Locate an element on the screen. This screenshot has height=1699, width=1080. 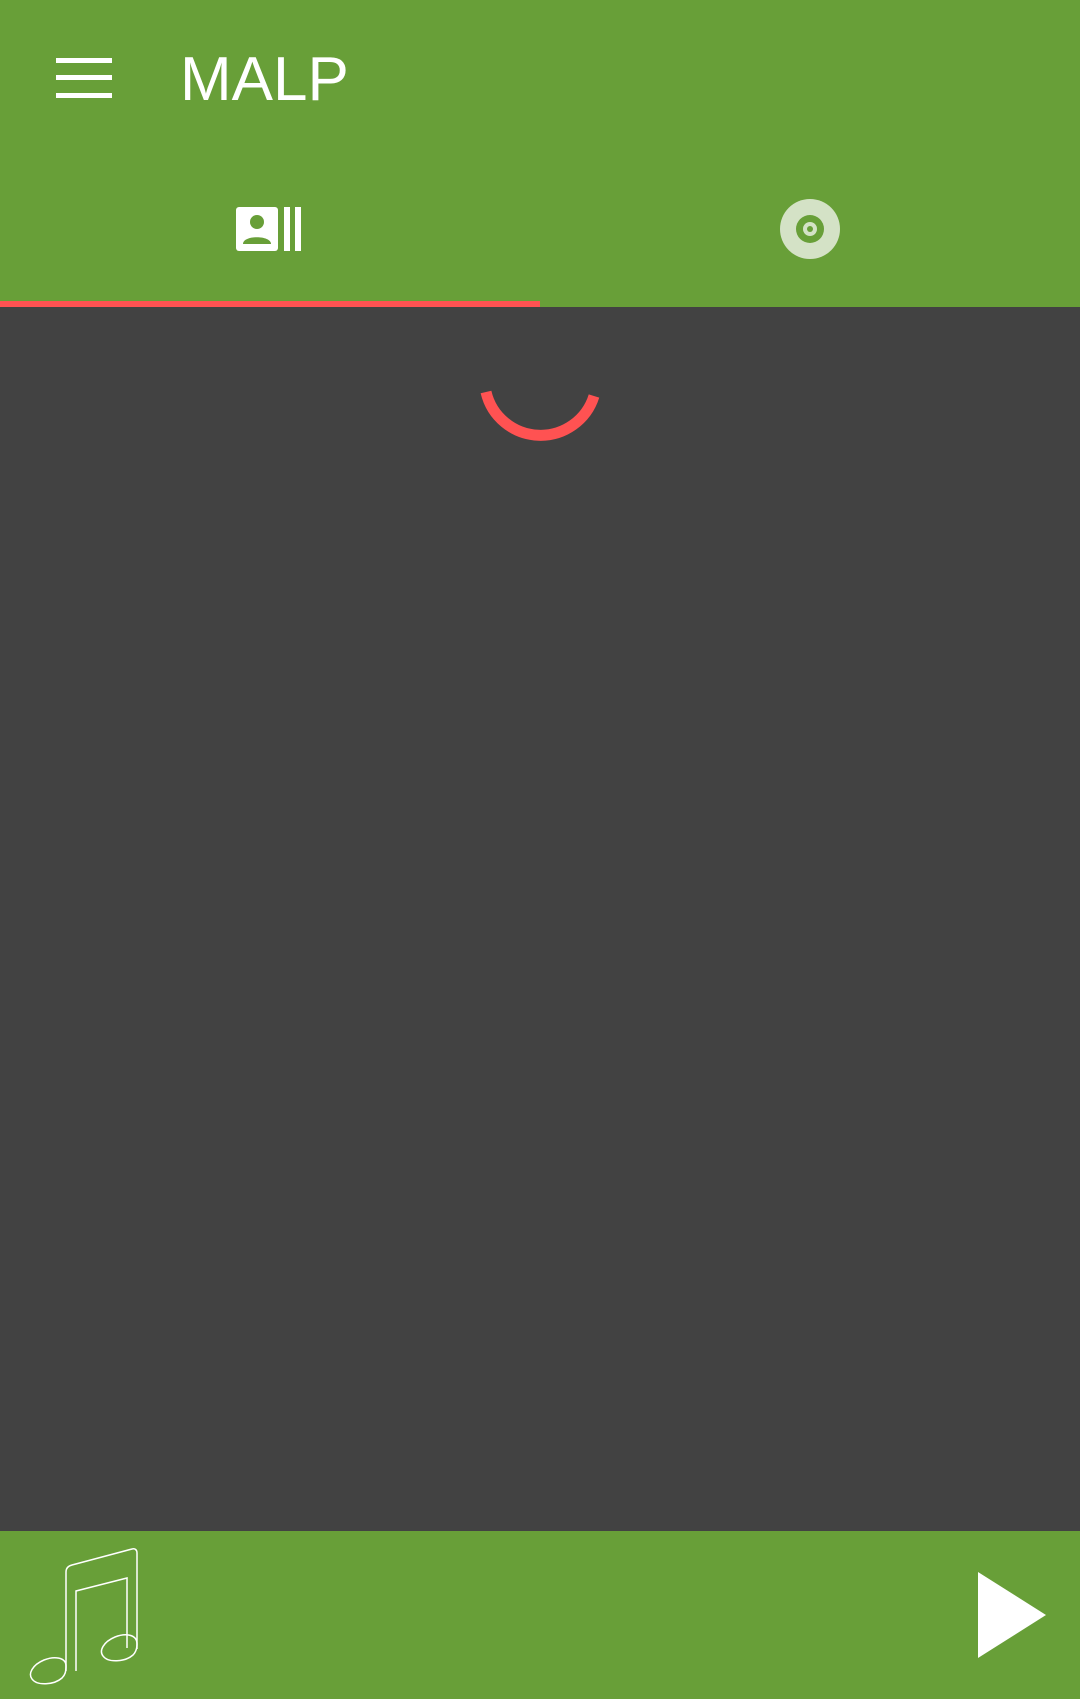
app-title: MALP is located at coordinates (264, 79).